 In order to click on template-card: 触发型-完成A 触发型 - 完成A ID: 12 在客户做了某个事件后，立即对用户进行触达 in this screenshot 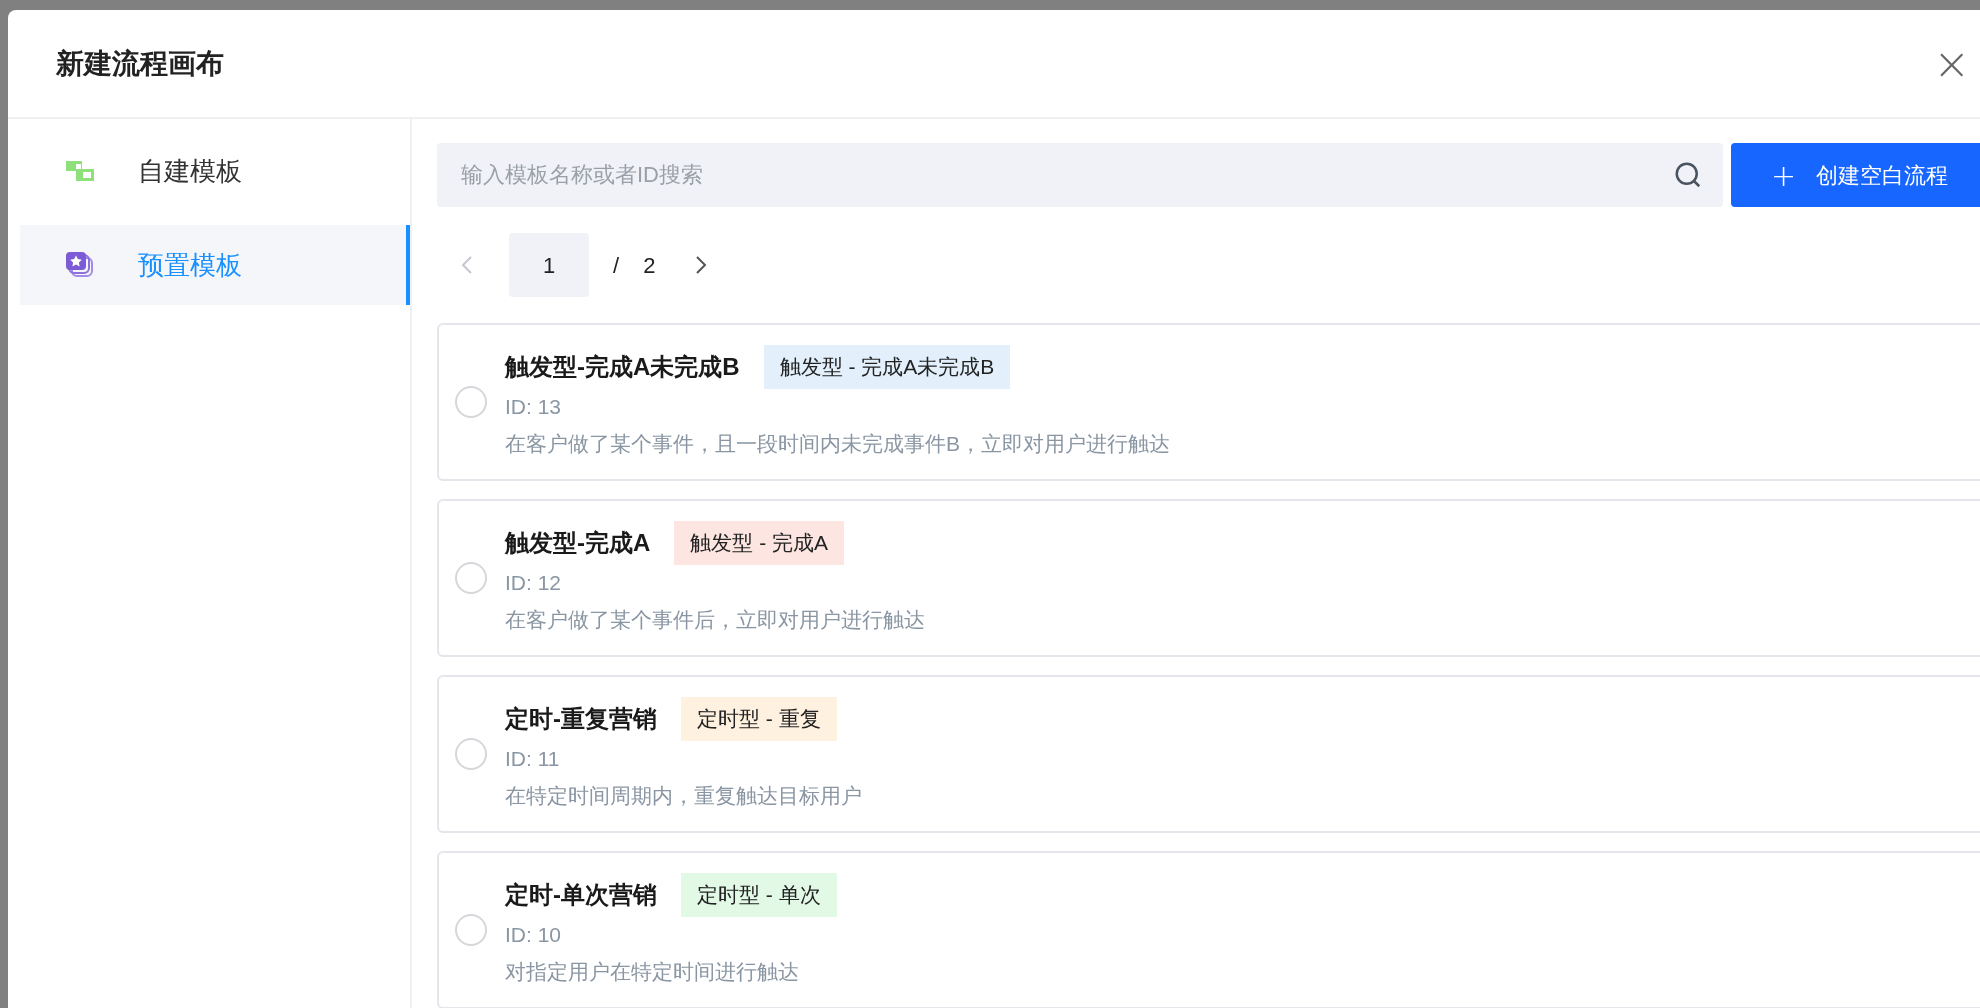, I will do `click(1208, 578)`.